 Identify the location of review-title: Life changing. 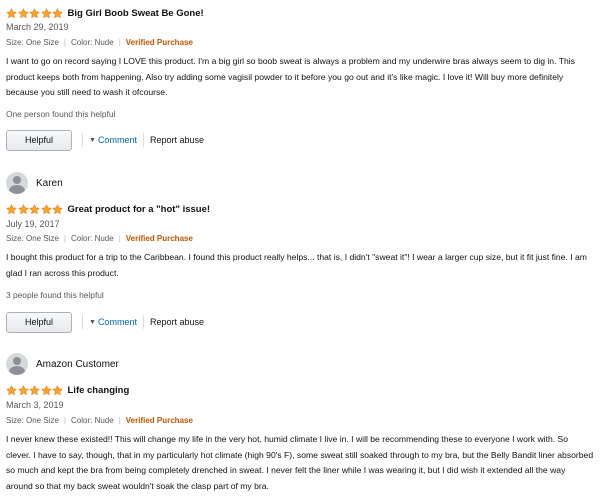
(99, 390).